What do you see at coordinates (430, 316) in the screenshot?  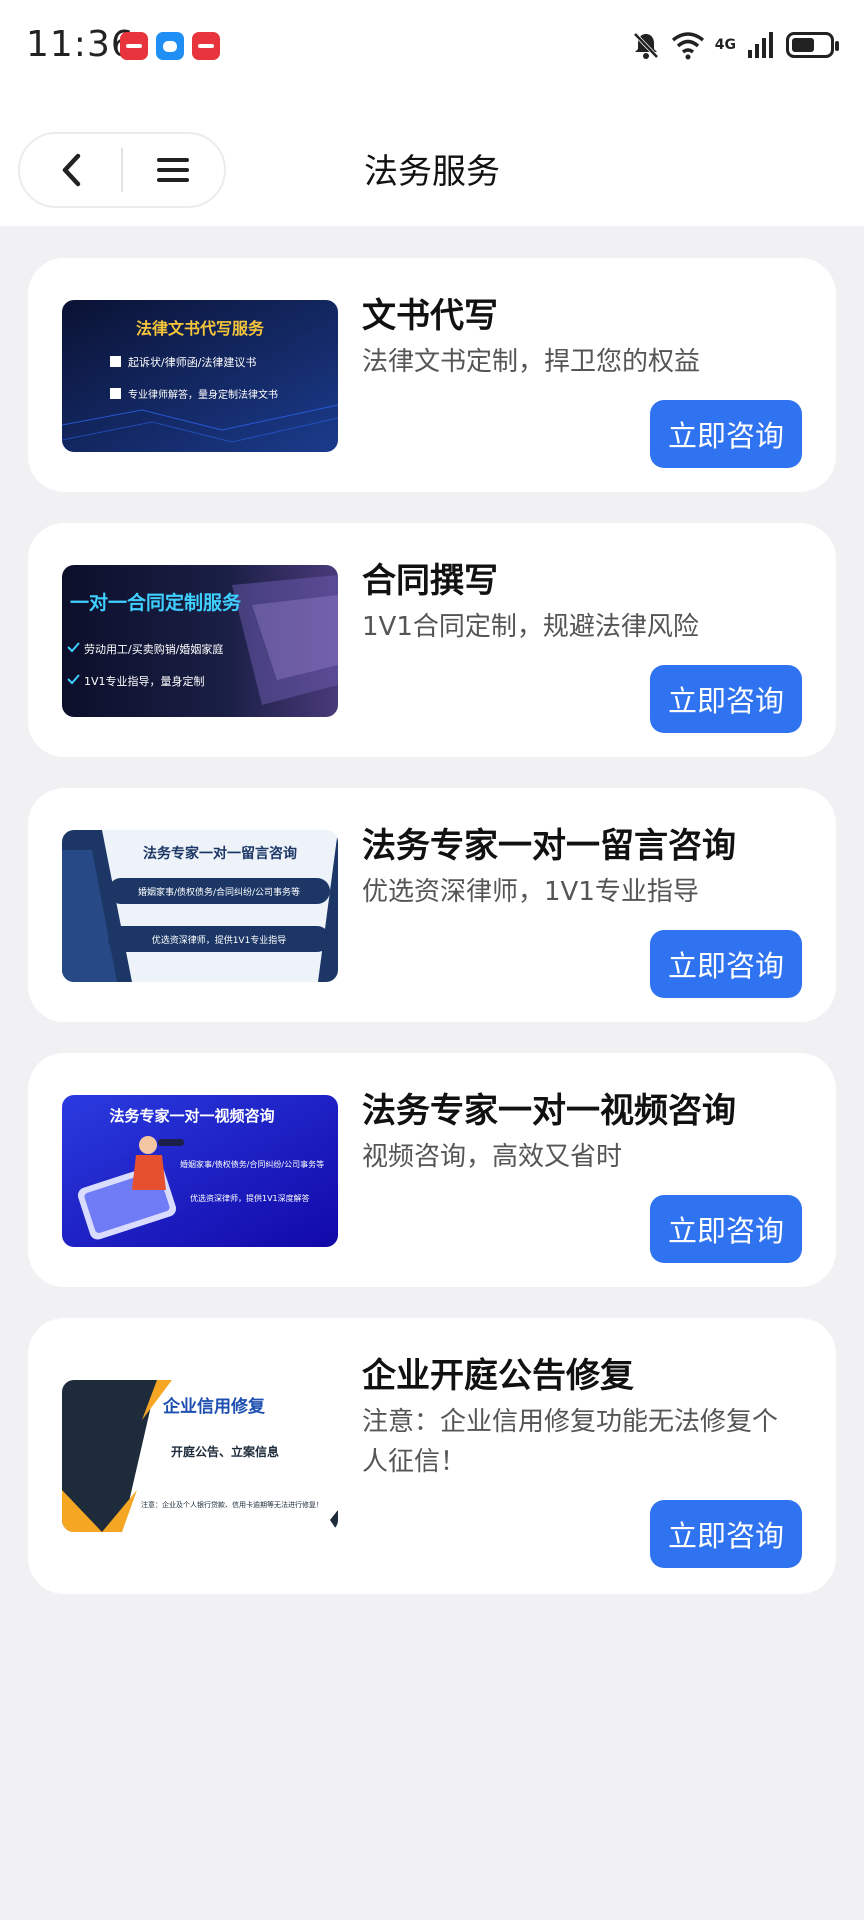 I see `service-title: 文书代写` at bounding box center [430, 316].